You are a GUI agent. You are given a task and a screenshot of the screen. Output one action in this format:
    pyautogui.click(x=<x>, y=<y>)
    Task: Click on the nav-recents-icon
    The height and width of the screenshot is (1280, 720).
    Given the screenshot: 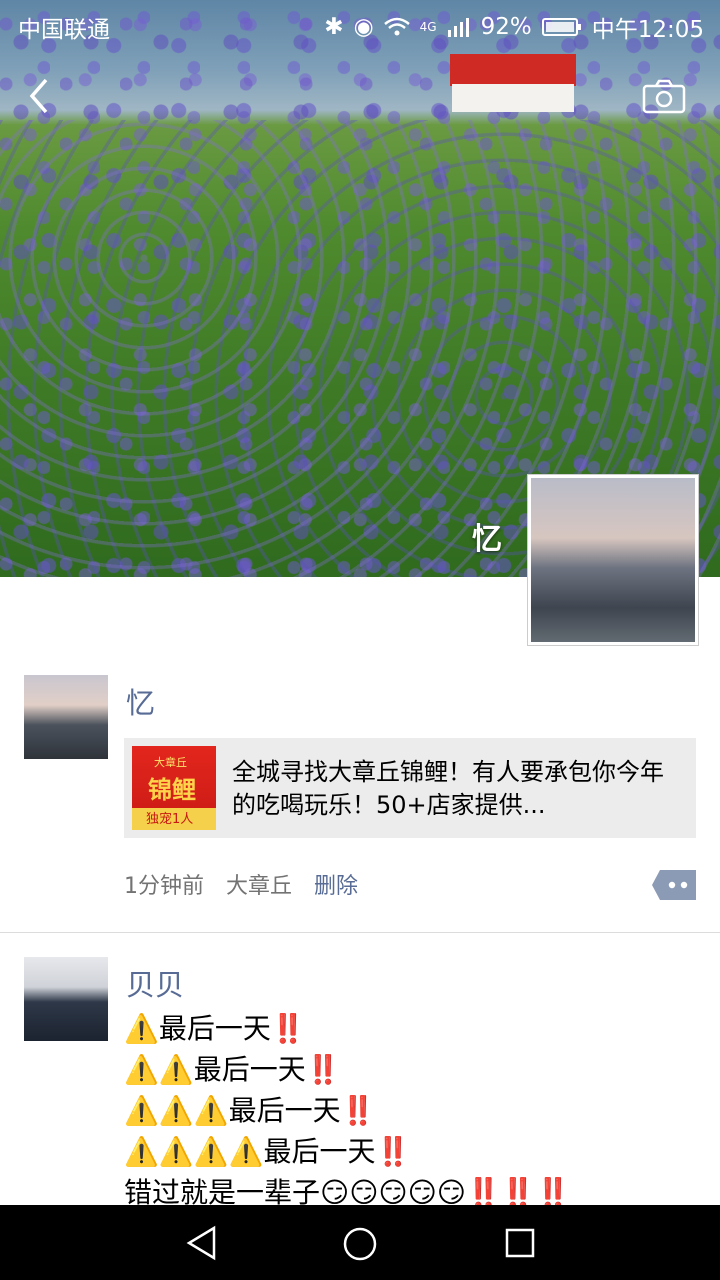 What is the action you would take?
    pyautogui.click(x=520, y=1243)
    